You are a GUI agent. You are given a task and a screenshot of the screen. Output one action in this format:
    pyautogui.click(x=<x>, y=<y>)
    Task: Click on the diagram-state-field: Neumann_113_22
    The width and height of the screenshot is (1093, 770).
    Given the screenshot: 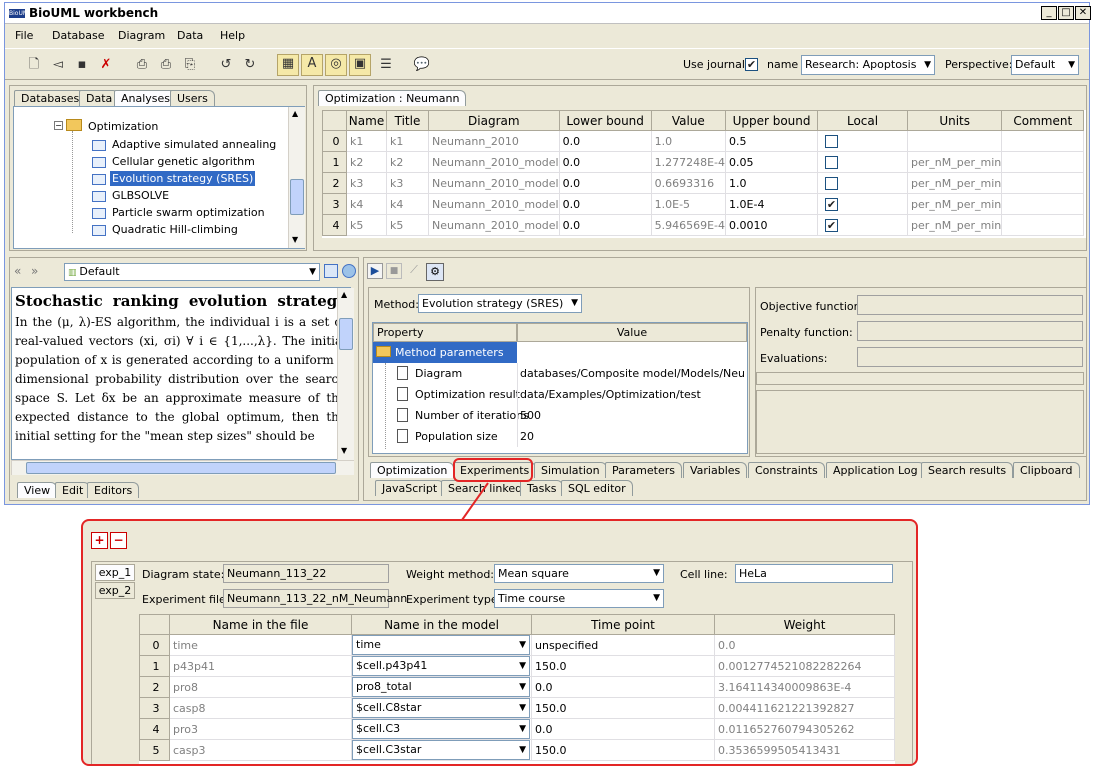 What is the action you would take?
    pyautogui.click(x=306, y=573)
    